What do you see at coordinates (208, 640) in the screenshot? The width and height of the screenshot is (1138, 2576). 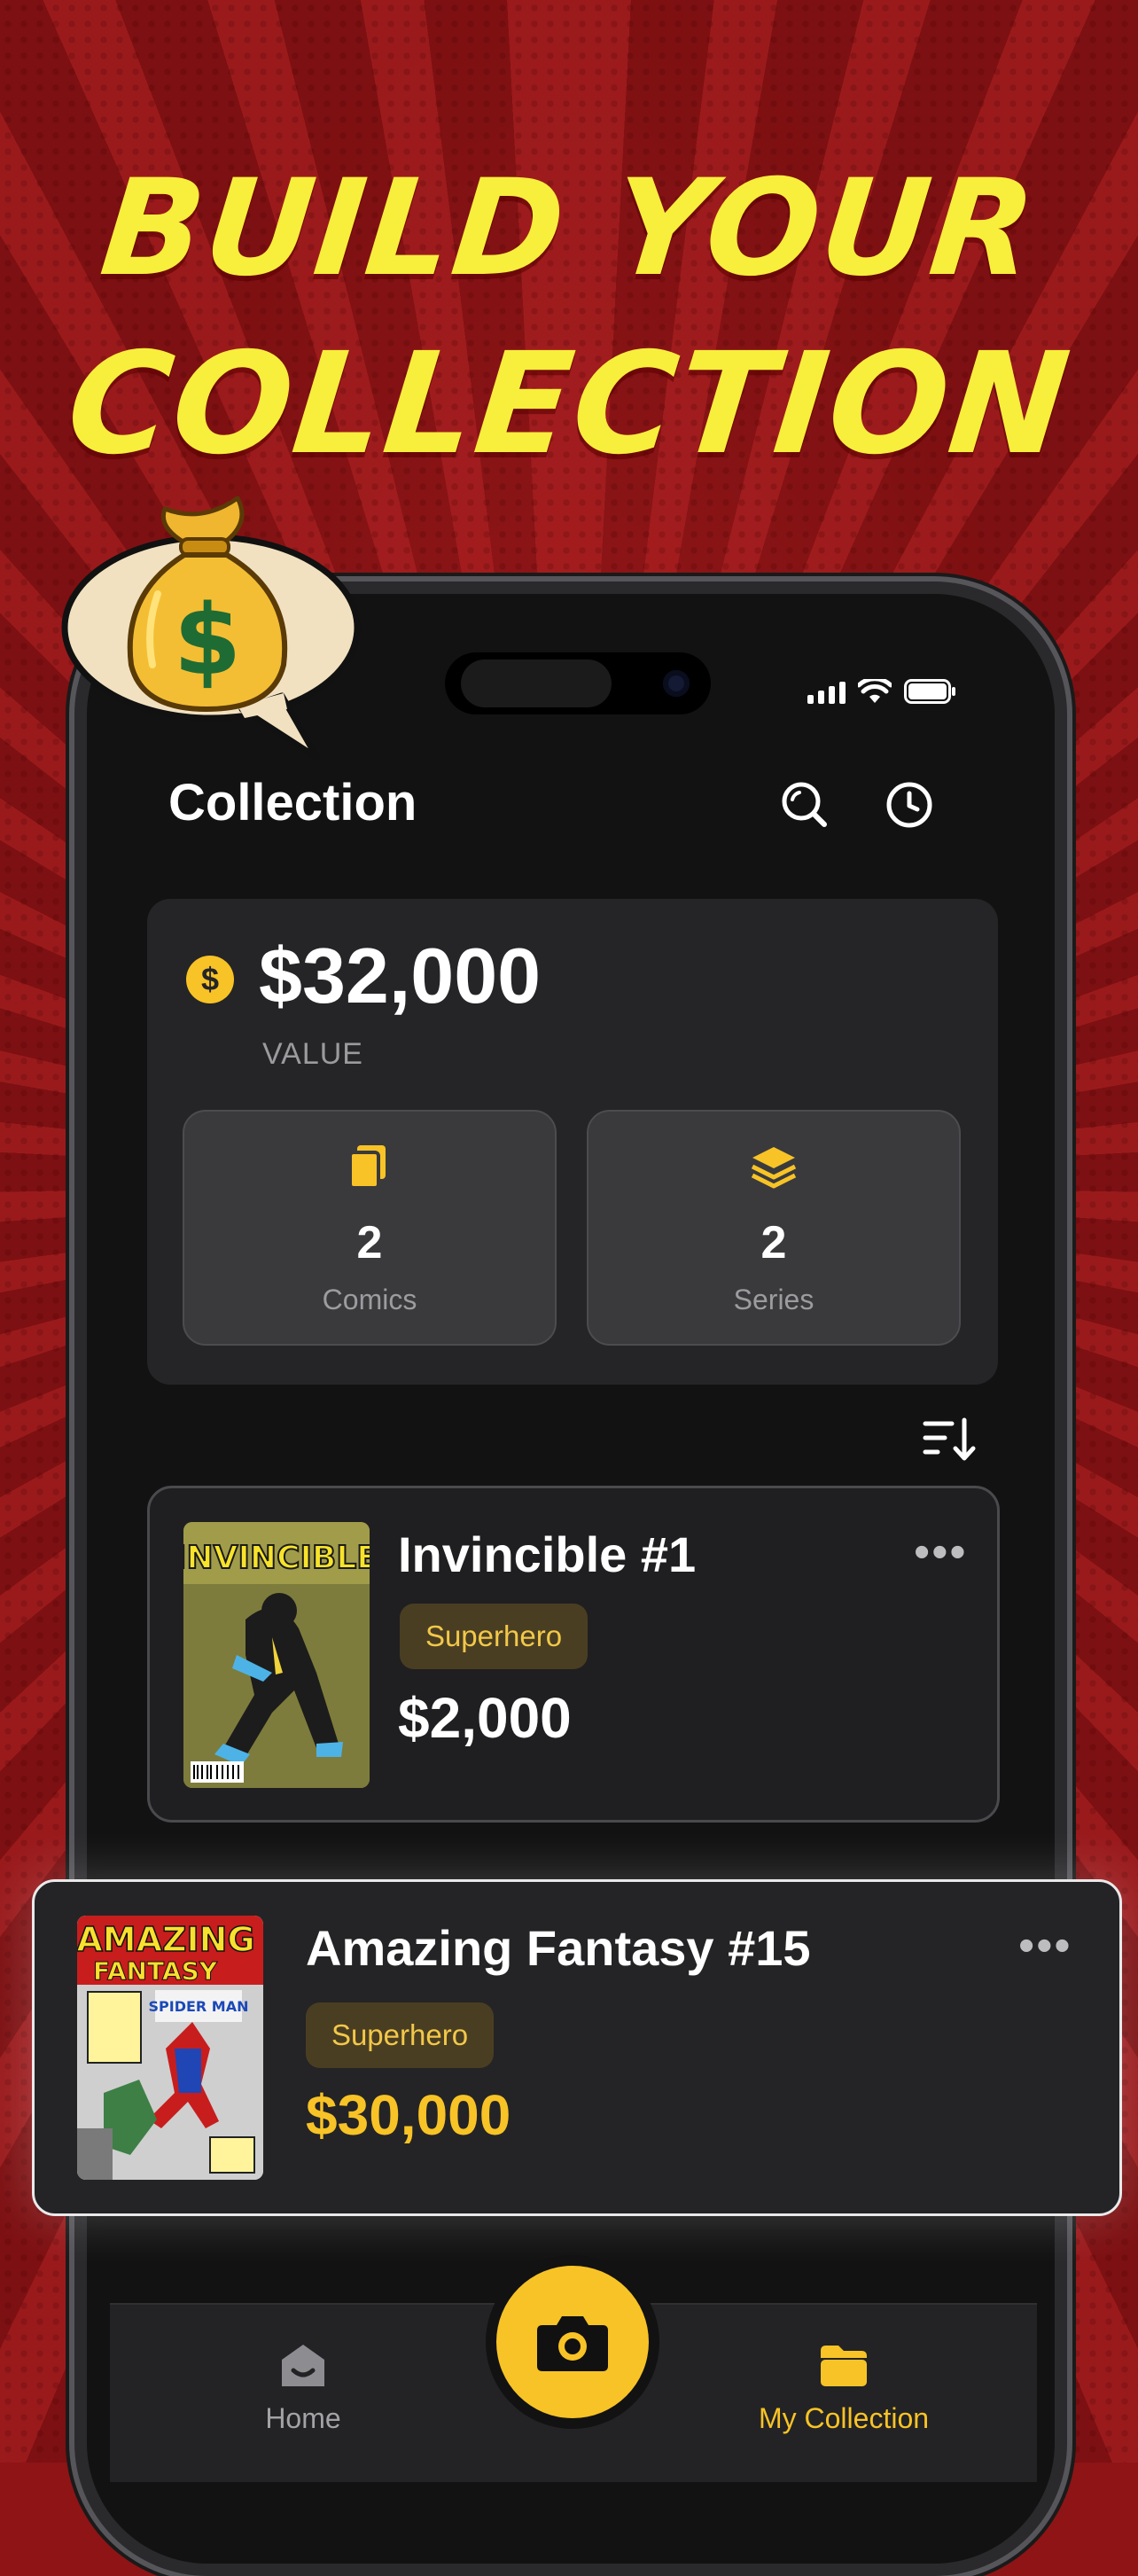 I see `money-bag-symbol: $` at bounding box center [208, 640].